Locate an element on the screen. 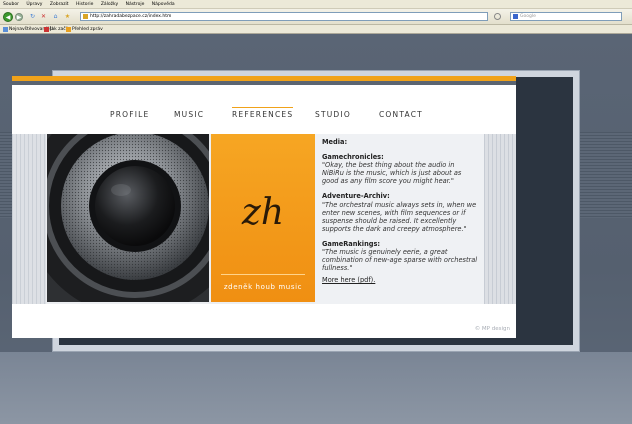 The width and height of the screenshot is (632, 424). more-references-link: More here (pdf). is located at coordinates (400, 280).